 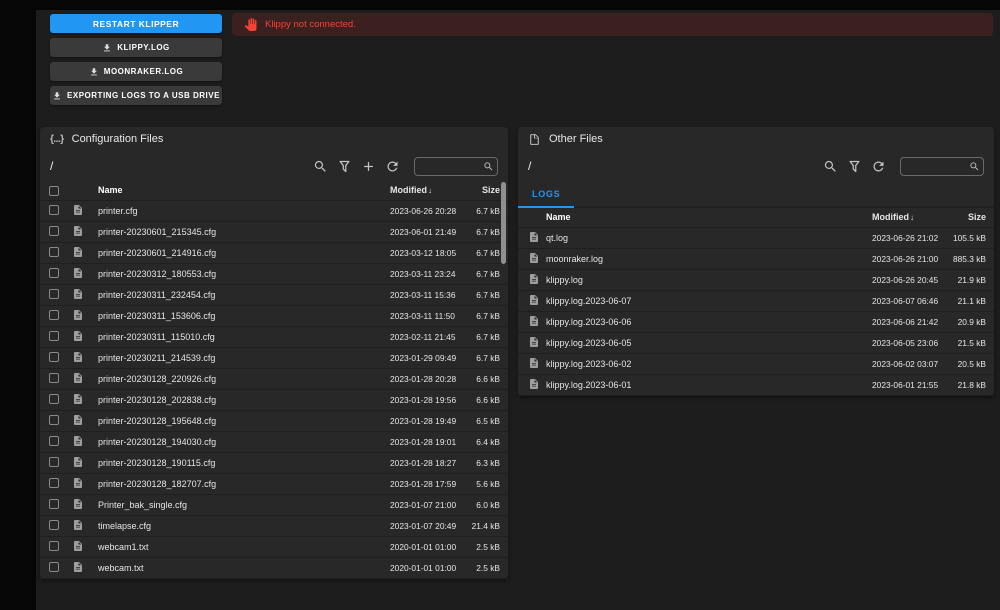 What do you see at coordinates (344, 166) in the screenshot?
I see `config-filter-button` at bounding box center [344, 166].